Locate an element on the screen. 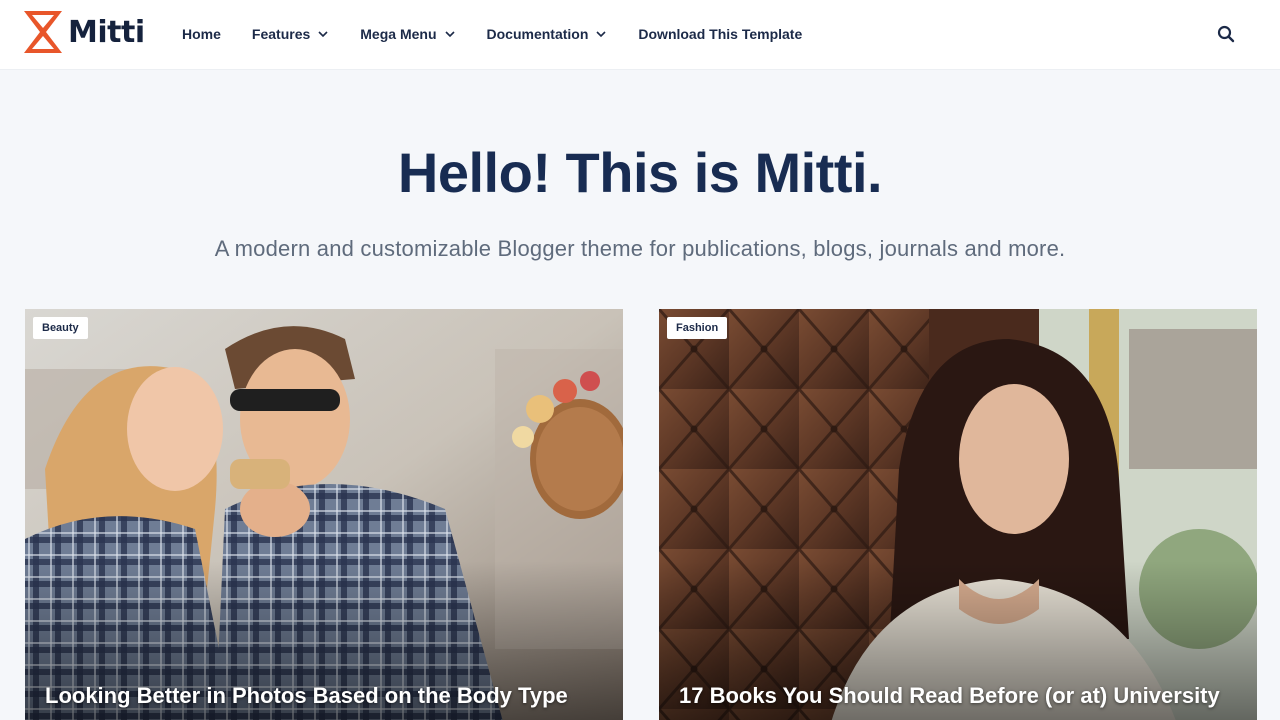 The width and height of the screenshot is (1280, 720). site-logo: Mitti is located at coordinates (84, 32).